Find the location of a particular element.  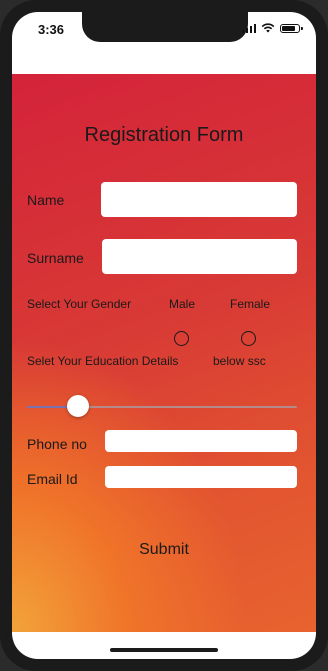

phone-label: Phone no is located at coordinates (57, 444).